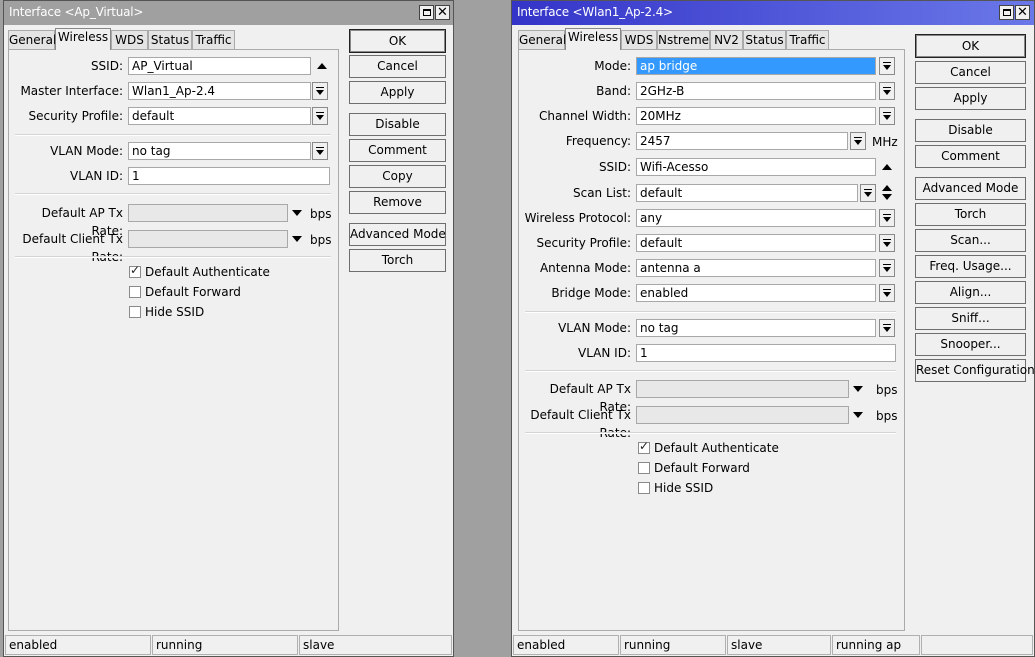  Describe the element at coordinates (612, 66) in the screenshot. I see `mode-label: Mode:` at that location.